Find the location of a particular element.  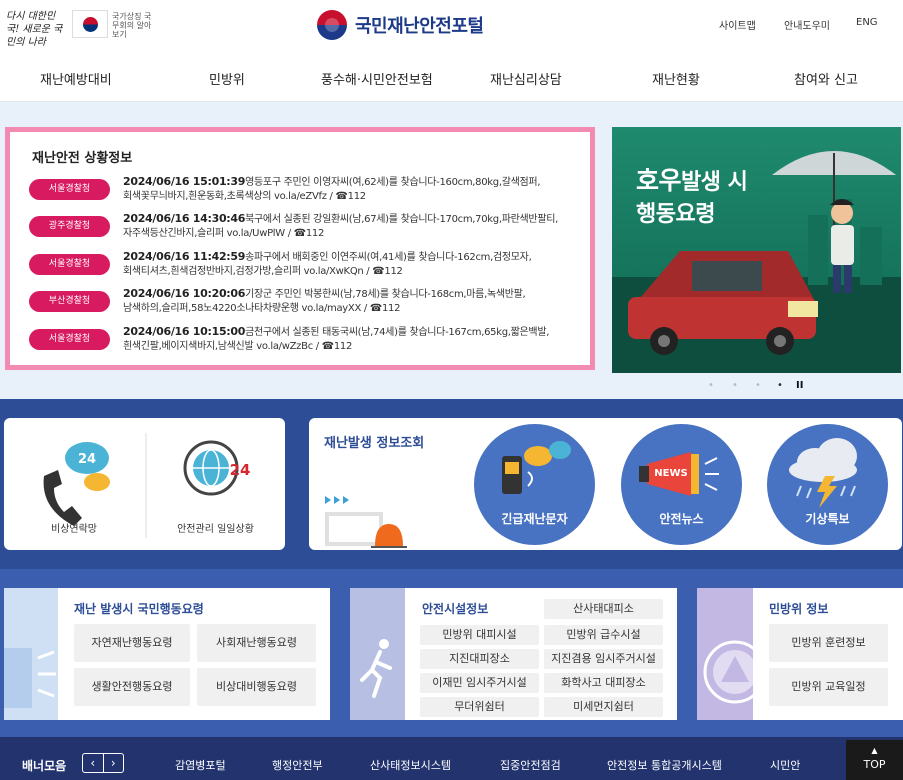

main-navigation: 재난예방대비 민방위 풍수해·시민안전보험 재난심리상담 재난현황 참여와 신고 is located at coordinates (451, 77).